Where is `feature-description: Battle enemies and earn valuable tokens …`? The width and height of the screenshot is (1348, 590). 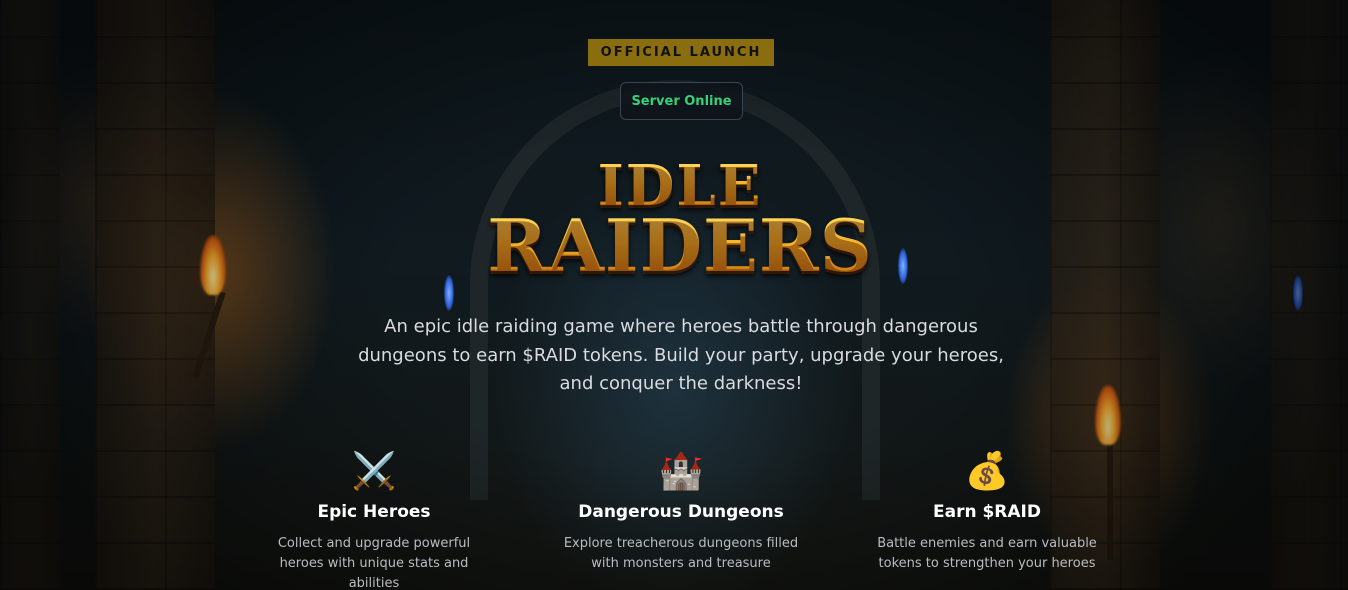
feature-description: Battle enemies and earn valuable tokens … is located at coordinates (987, 553).